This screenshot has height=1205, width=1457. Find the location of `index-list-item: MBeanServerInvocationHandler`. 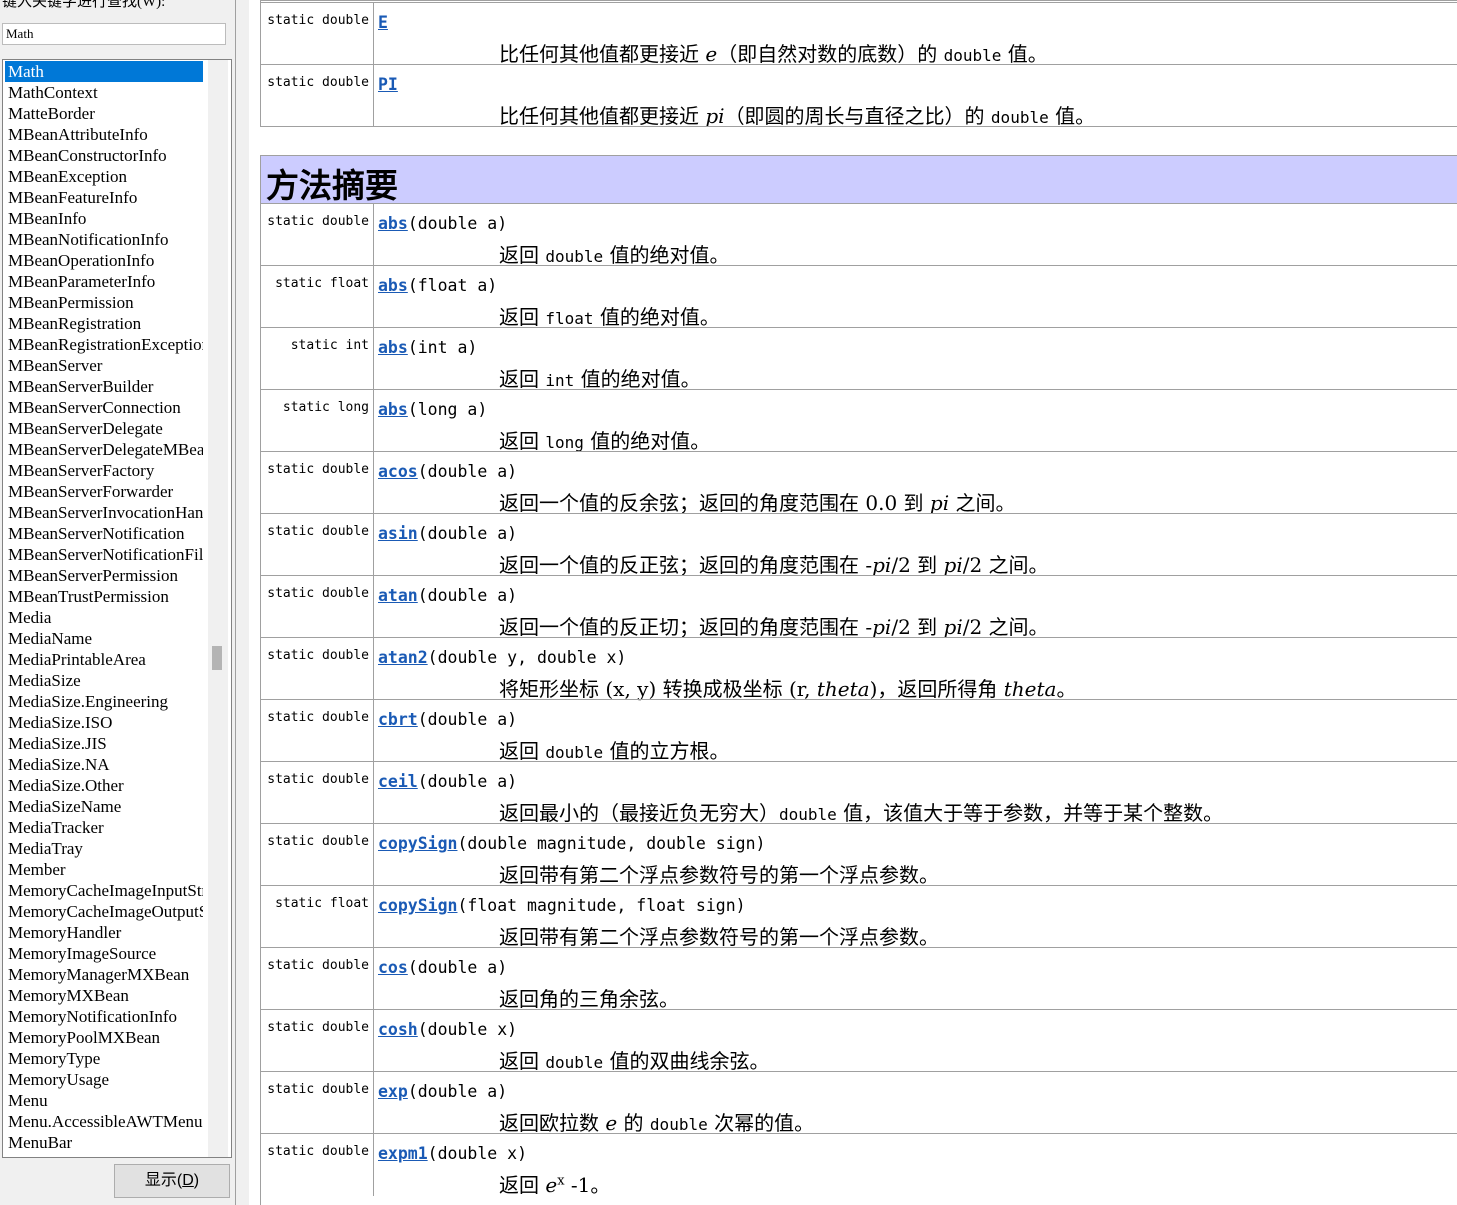

index-list-item: MBeanServerInvocationHandler is located at coordinates (104, 512).